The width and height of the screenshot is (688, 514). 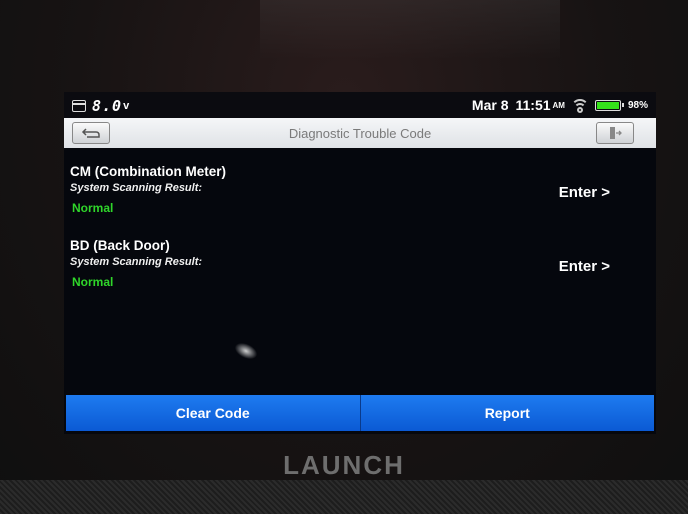 I want to click on status-time: 11:51, so click(x=533, y=105).